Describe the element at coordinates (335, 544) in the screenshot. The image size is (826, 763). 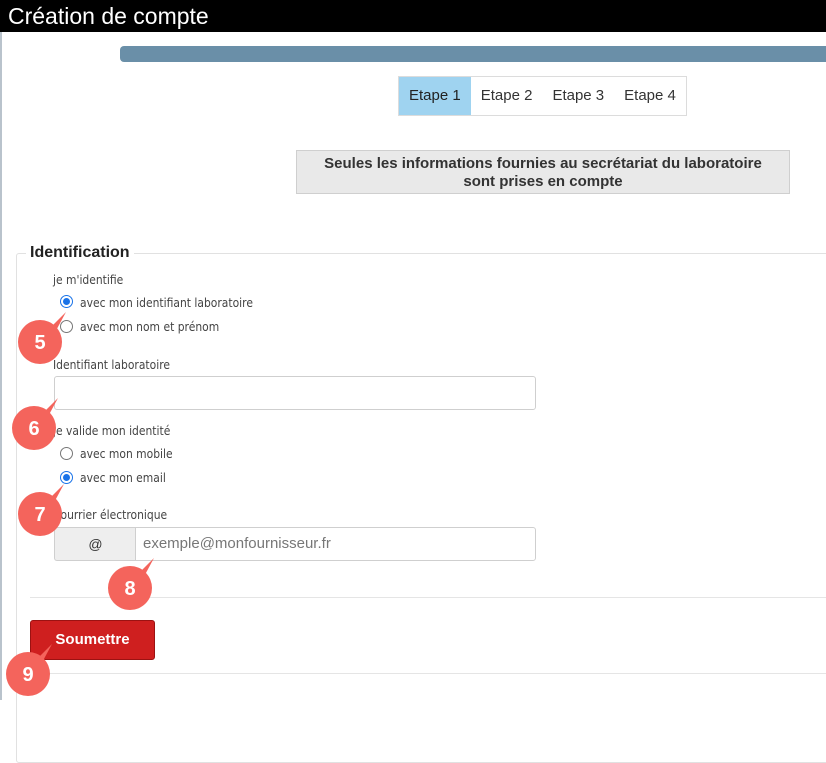
I see `email-input: exemple@monfournisseur.fr` at that location.